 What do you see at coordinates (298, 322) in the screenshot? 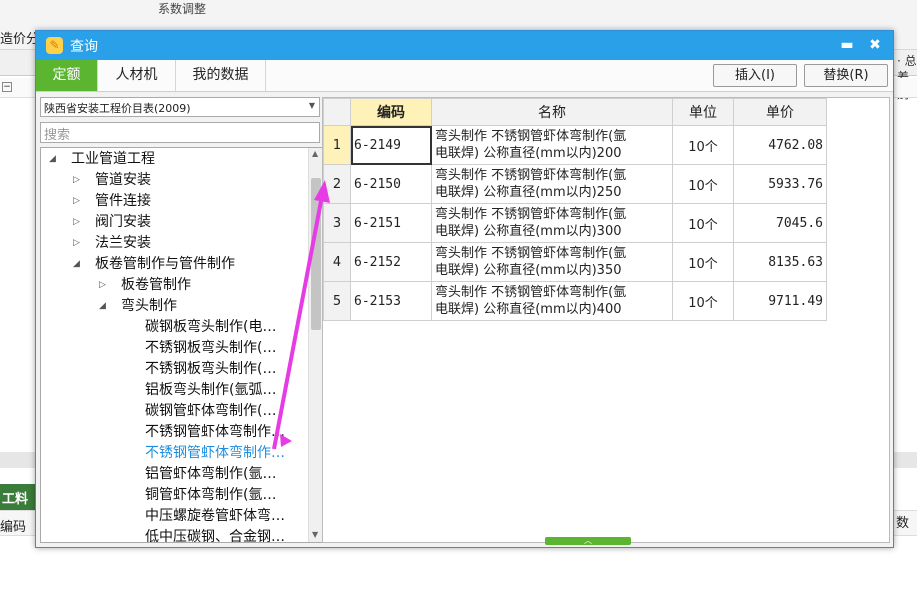
I see `annotation-arrow-line` at bounding box center [298, 322].